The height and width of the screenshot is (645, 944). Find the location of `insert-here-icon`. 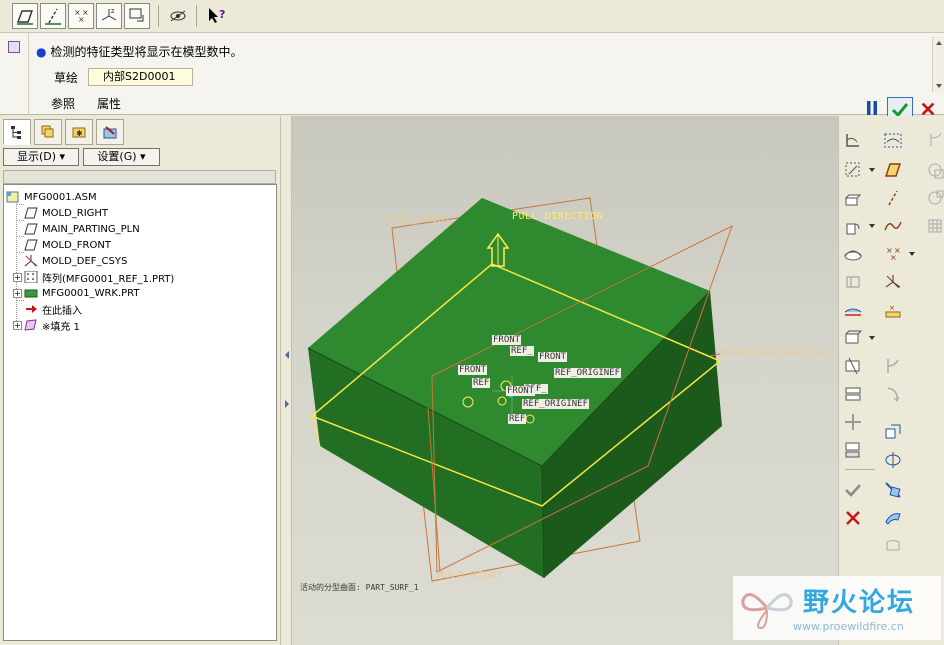

insert-here-icon is located at coordinates (31, 309).